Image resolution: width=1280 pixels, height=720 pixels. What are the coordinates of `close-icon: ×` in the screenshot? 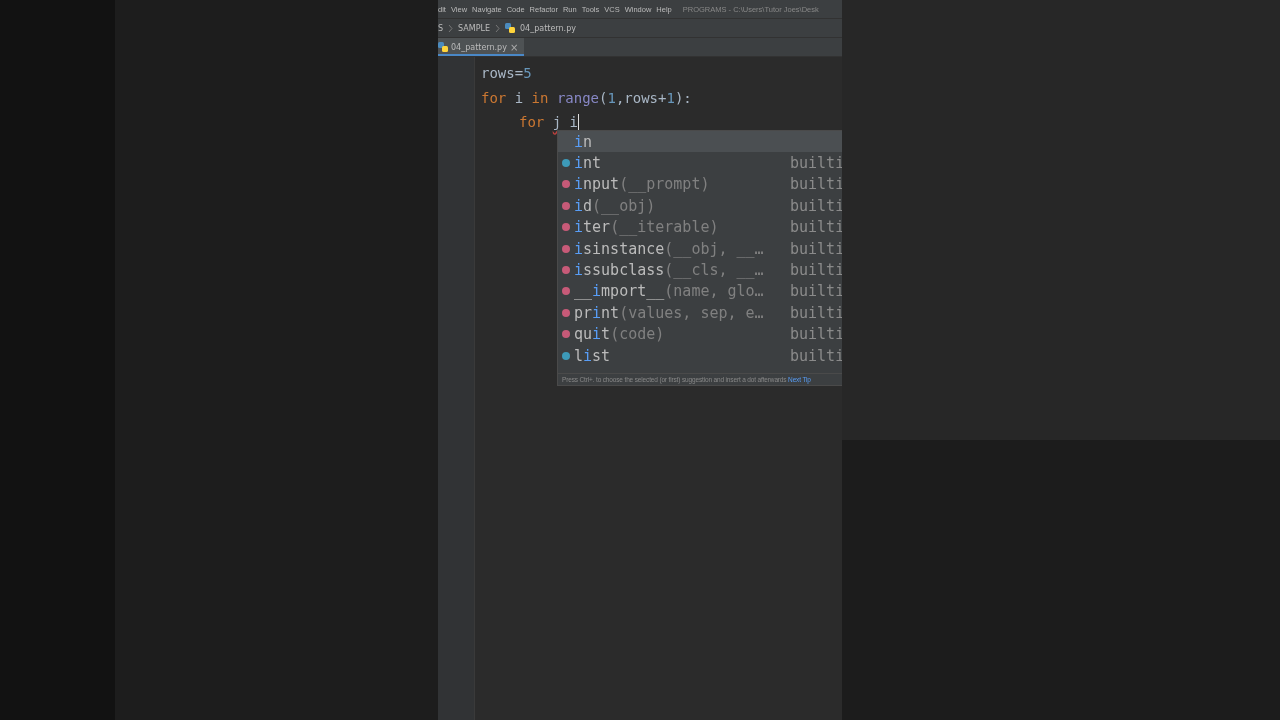 It's located at (514, 47).